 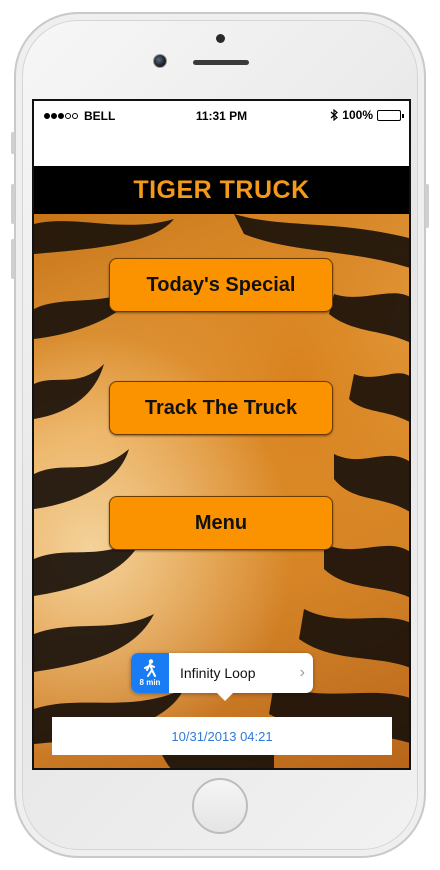 I want to click on track-the-truck-button: Track The Truck, so click(x=221, y=408).